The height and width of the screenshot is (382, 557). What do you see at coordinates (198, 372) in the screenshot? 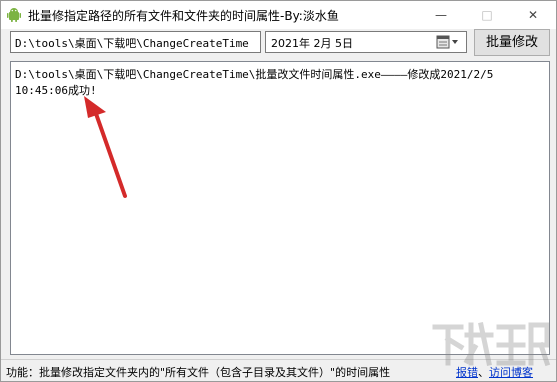
I see `status-description: 功能：批量修改指定文件夹内的"所有文件（包含子目录及其文件）"的时间属性` at bounding box center [198, 372].